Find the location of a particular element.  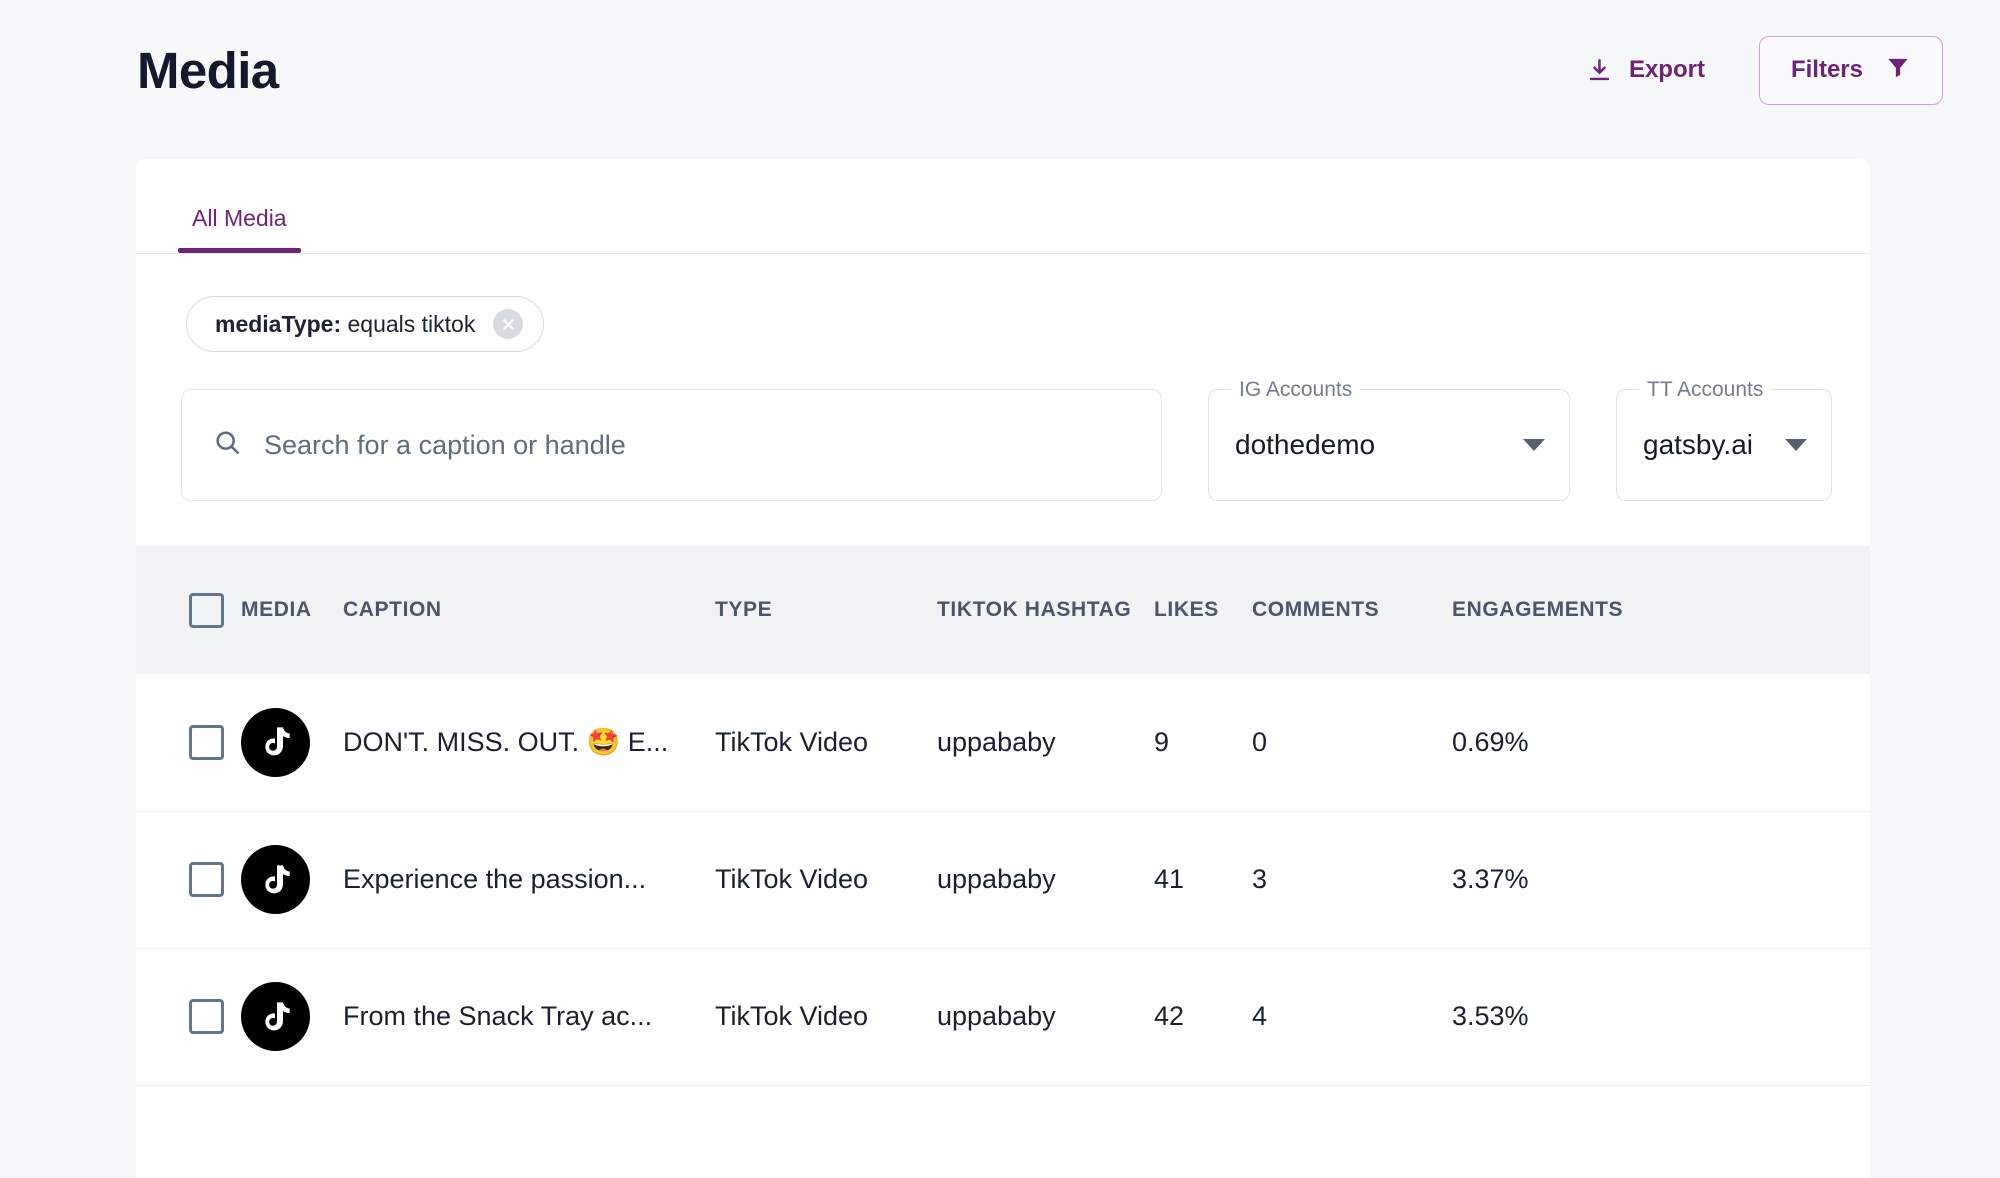

row-engagements: 0.69% is located at coordinates (1661, 743).